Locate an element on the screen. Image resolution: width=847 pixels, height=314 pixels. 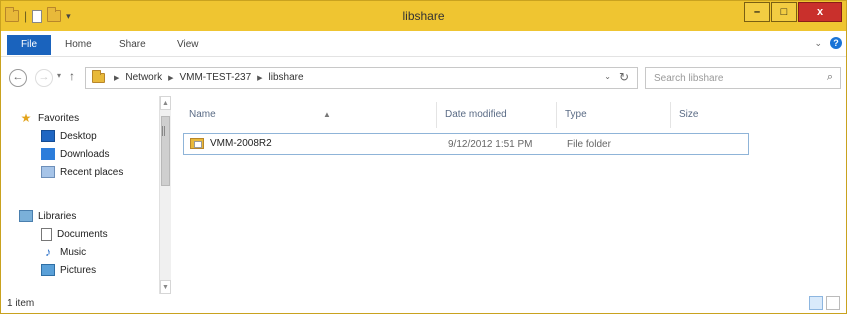
help-icon: ? is located at coordinates (836, 43).